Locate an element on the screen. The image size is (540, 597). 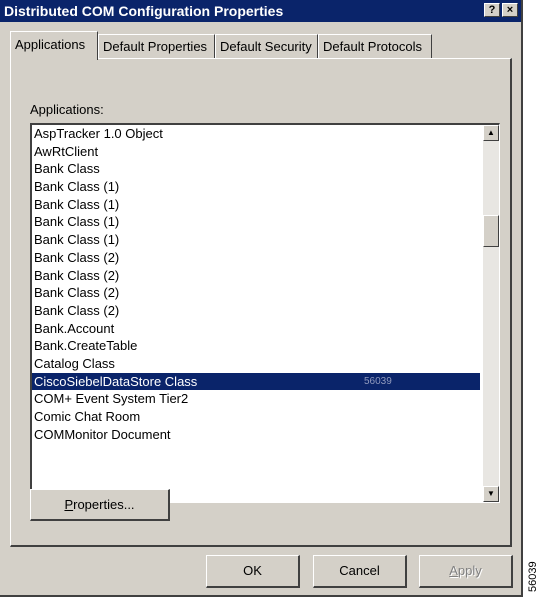
tab-label: Default Properties is located at coordinates (155, 46).